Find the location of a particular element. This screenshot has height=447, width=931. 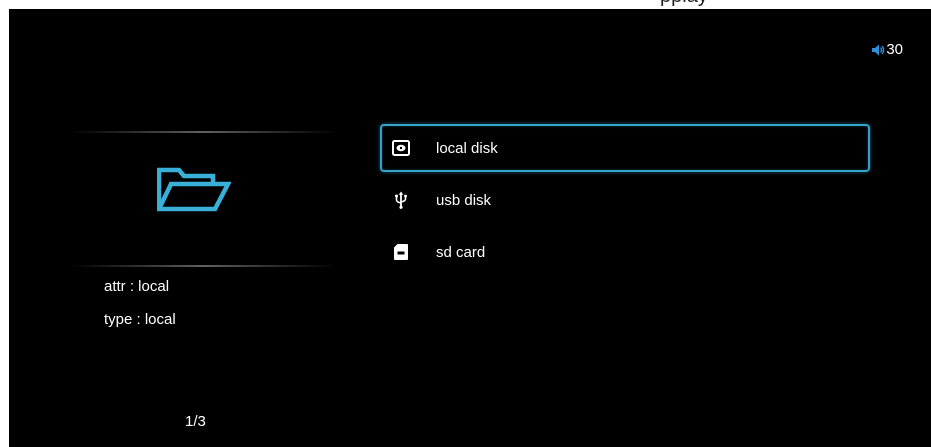

menu-item-label: usb disk is located at coordinates (464, 200).